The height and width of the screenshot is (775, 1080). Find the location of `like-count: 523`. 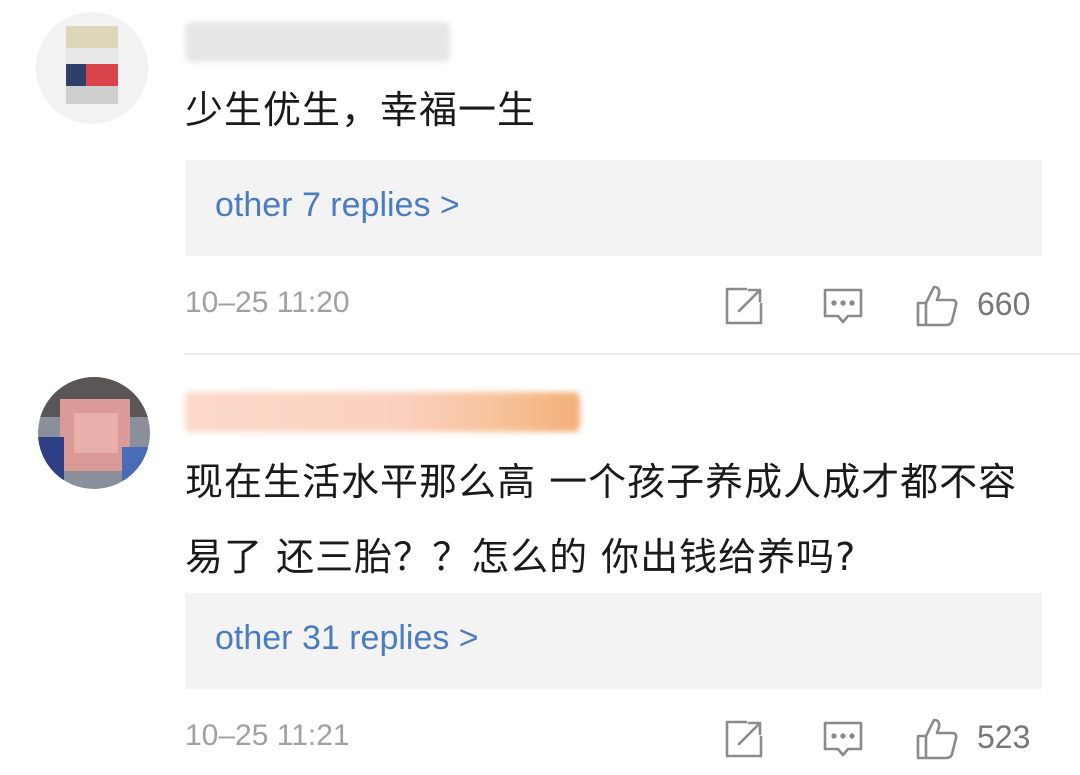

like-count: 523 is located at coordinates (1004, 737).